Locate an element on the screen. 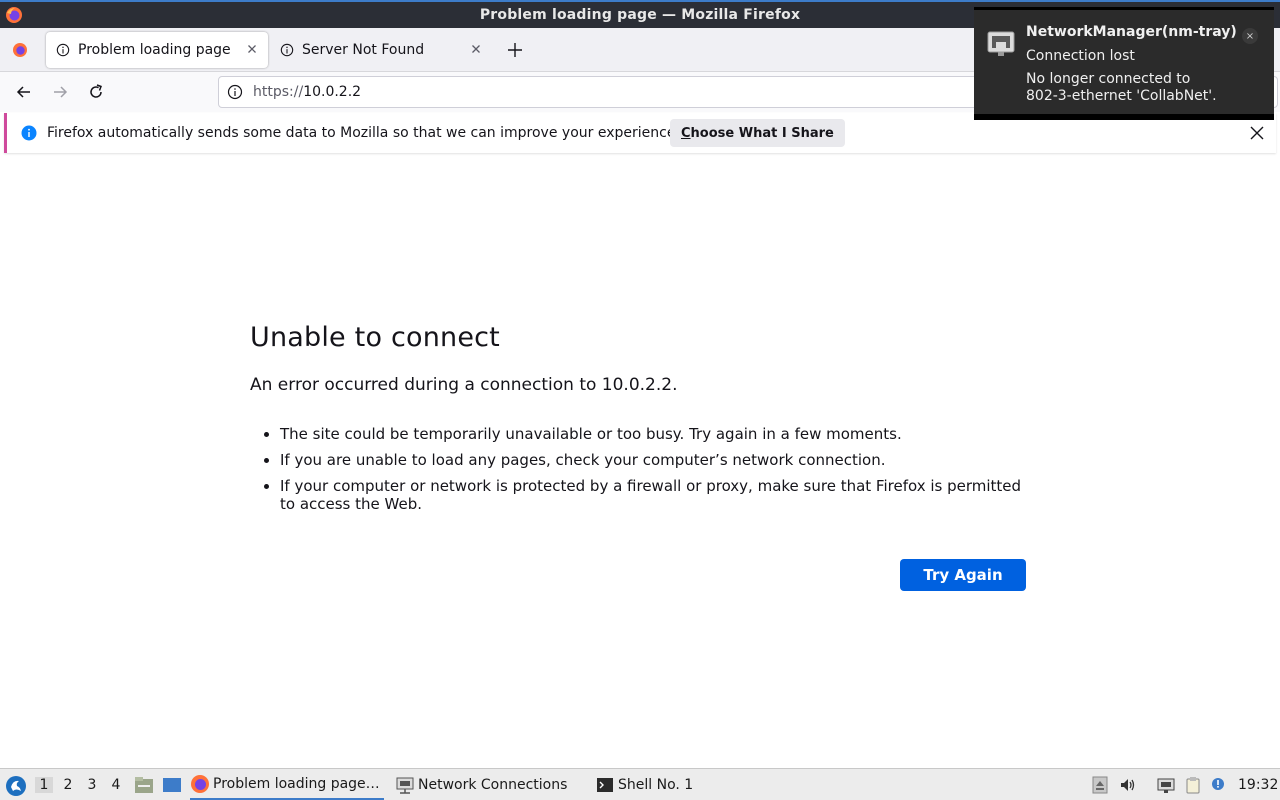  taskbar-task-network-connections: Network Connections is located at coordinates (485, 784).